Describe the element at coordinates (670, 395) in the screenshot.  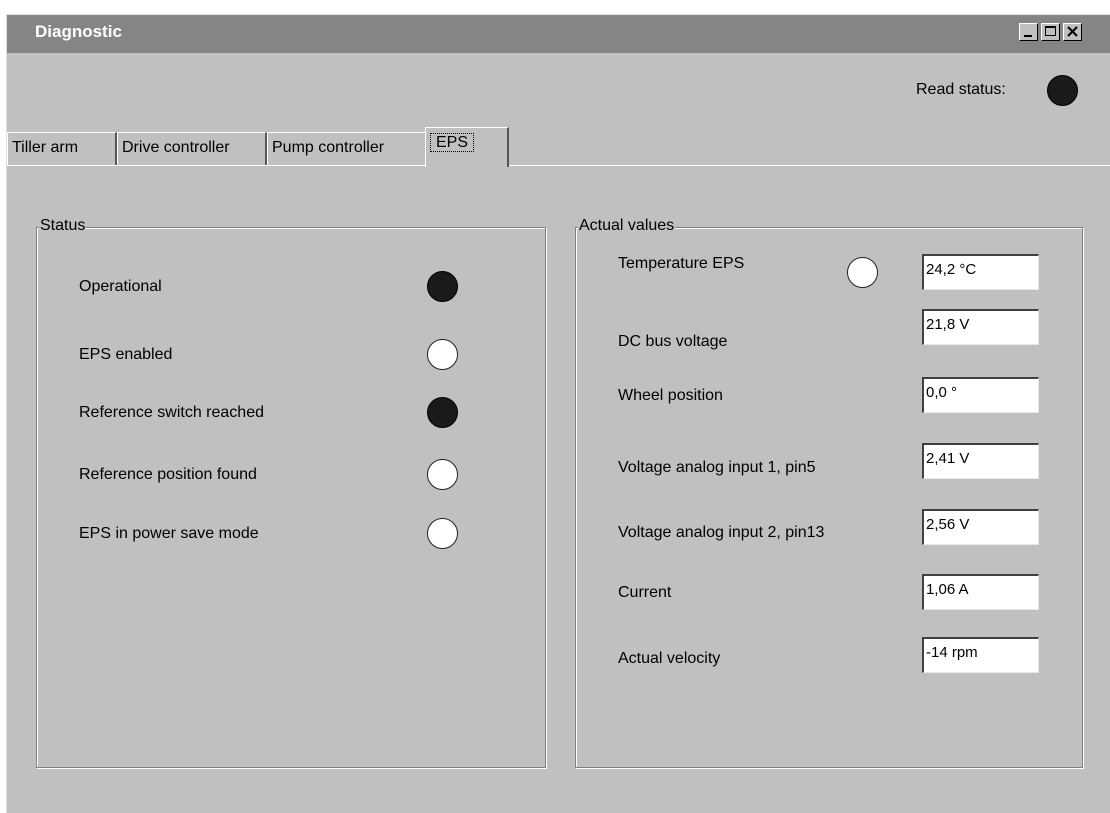
I see `value-label-wheel-position: Wheel position` at that location.